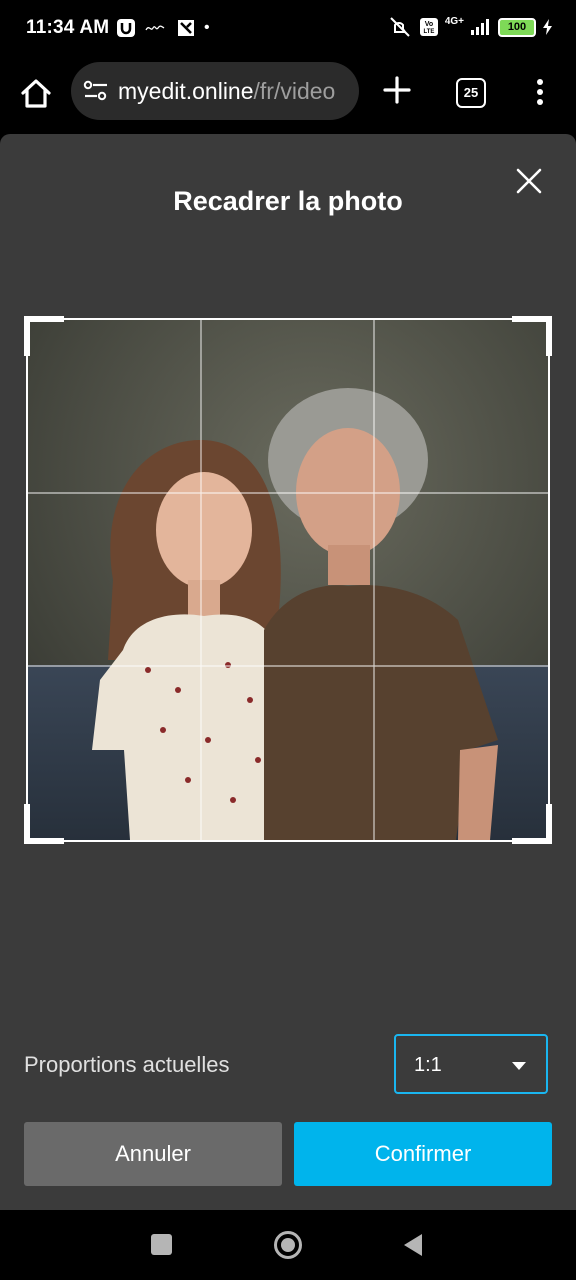 Image resolution: width=576 pixels, height=1280 pixels. What do you see at coordinates (428, 32) in the screenshot?
I see `svg-text: LTE` at bounding box center [428, 32].